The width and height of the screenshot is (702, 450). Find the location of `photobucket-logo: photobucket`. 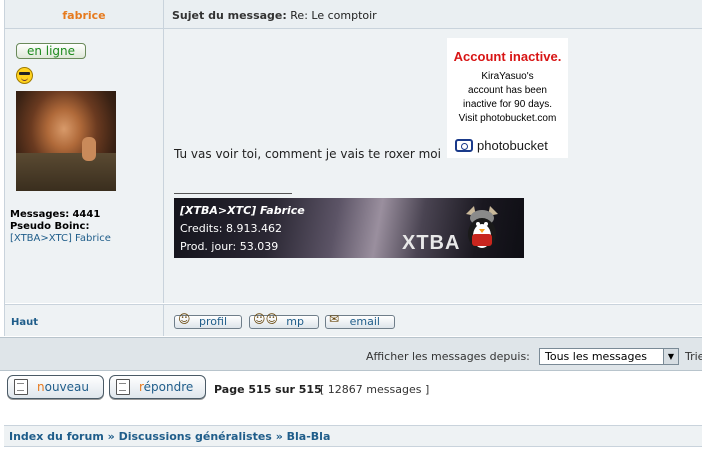

photobucket-logo: photobucket is located at coordinates (507, 146).